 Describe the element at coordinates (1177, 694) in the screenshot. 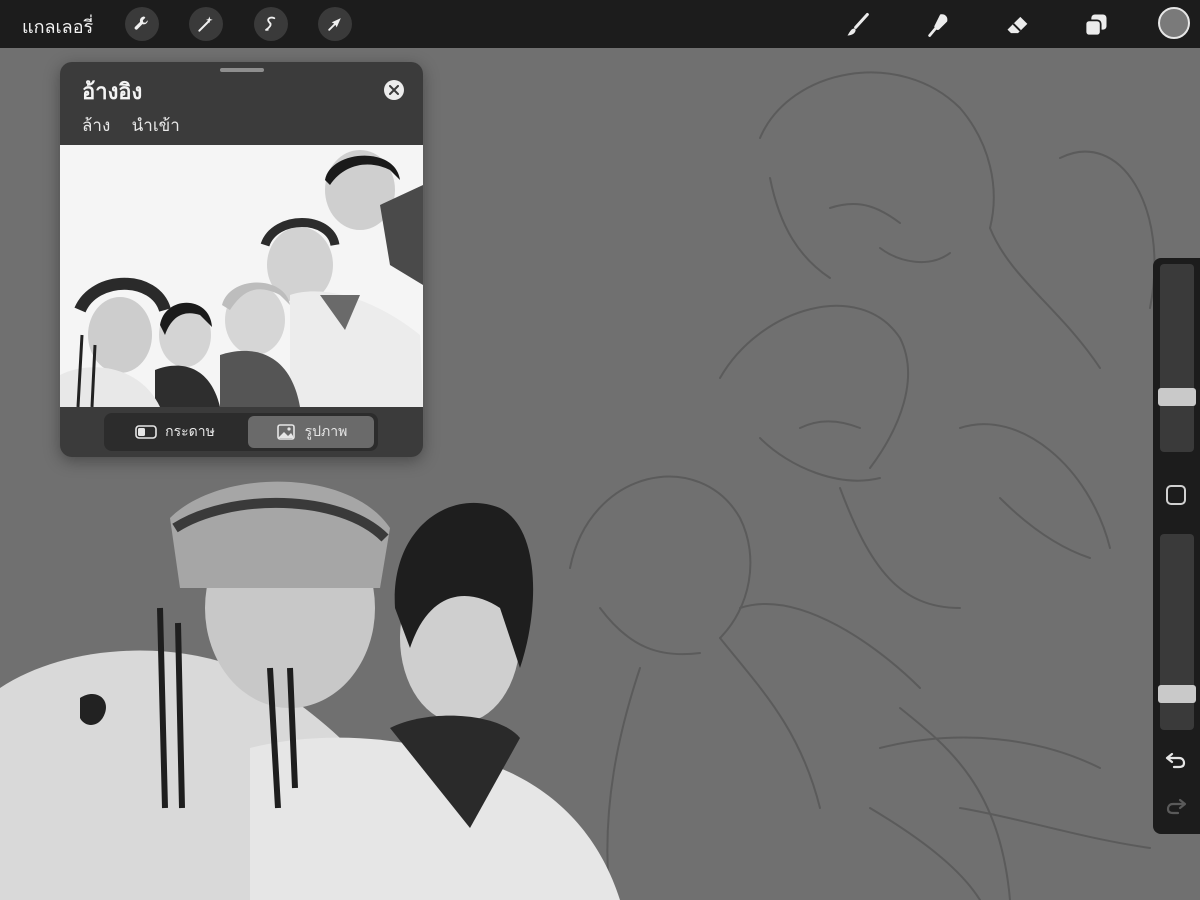

I see `opacity-thumb` at that location.